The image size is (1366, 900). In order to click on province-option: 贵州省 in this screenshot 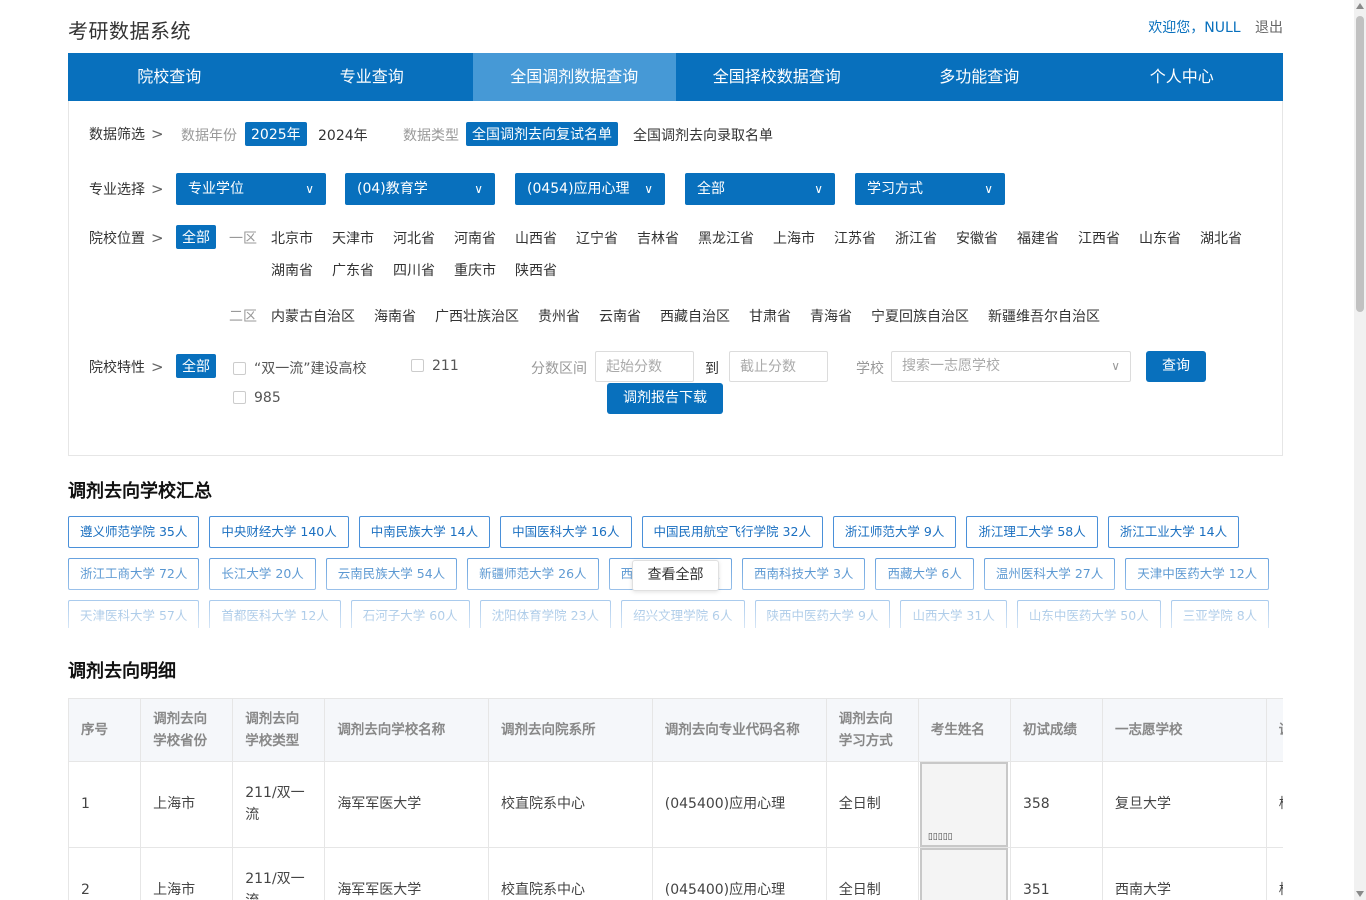, I will do `click(559, 316)`.